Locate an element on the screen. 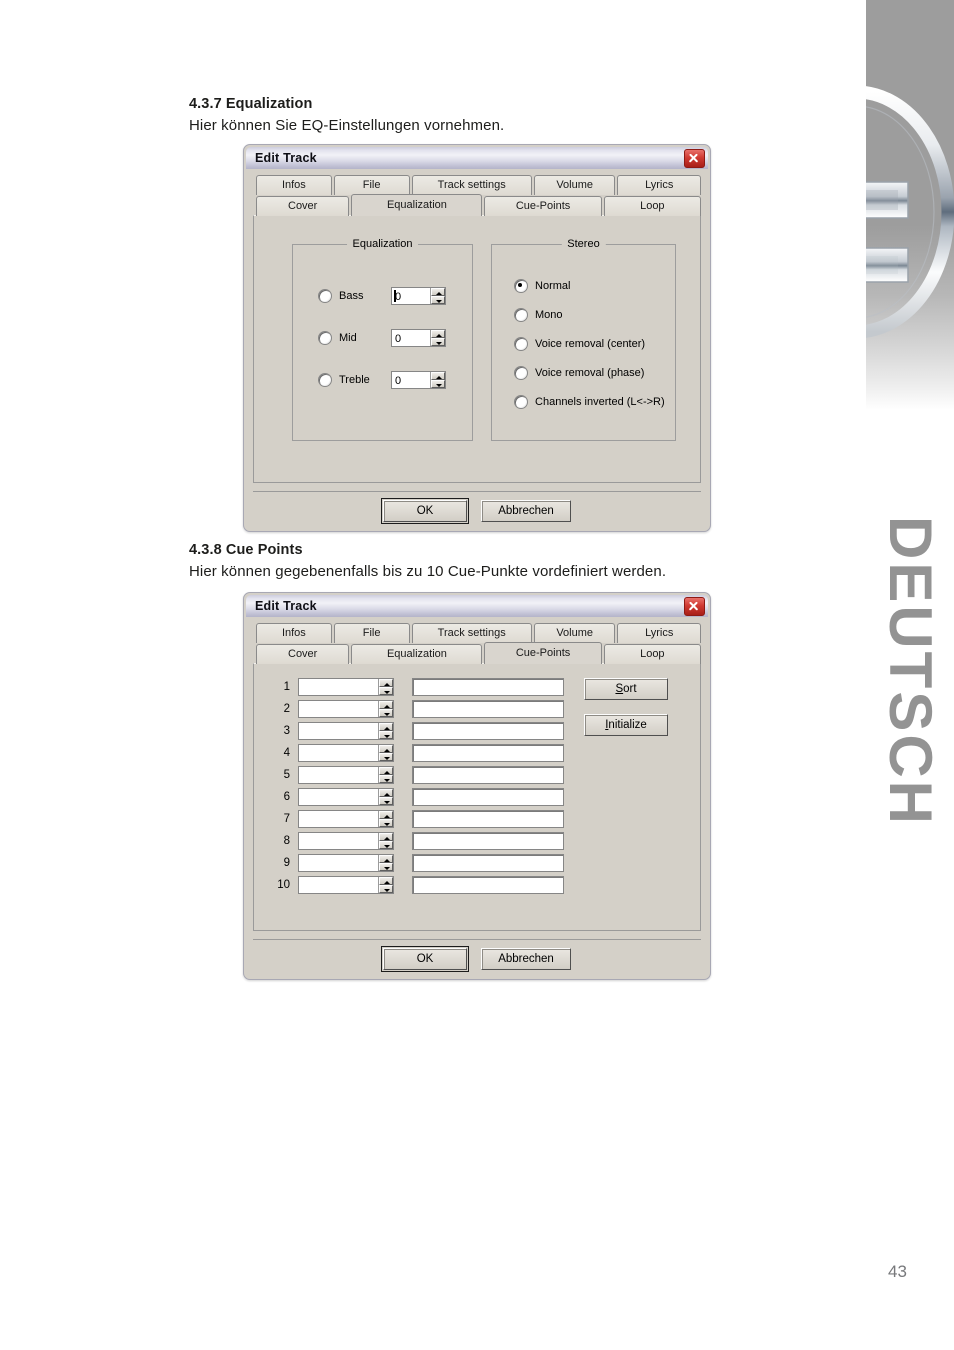 The height and width of the screenshot is (1350, 954). spinner-mid-buttons is located at coordinates (437, 338).